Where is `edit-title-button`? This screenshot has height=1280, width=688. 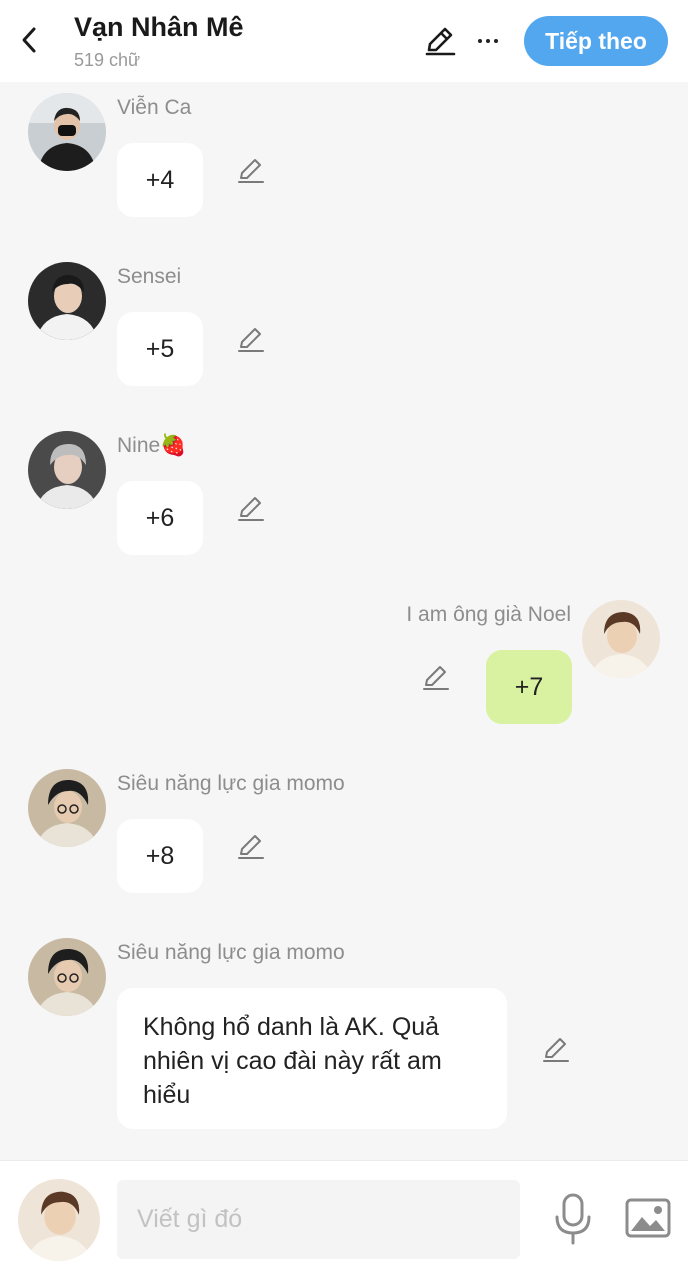 edit-title-button is located at coordinates (440, 41).